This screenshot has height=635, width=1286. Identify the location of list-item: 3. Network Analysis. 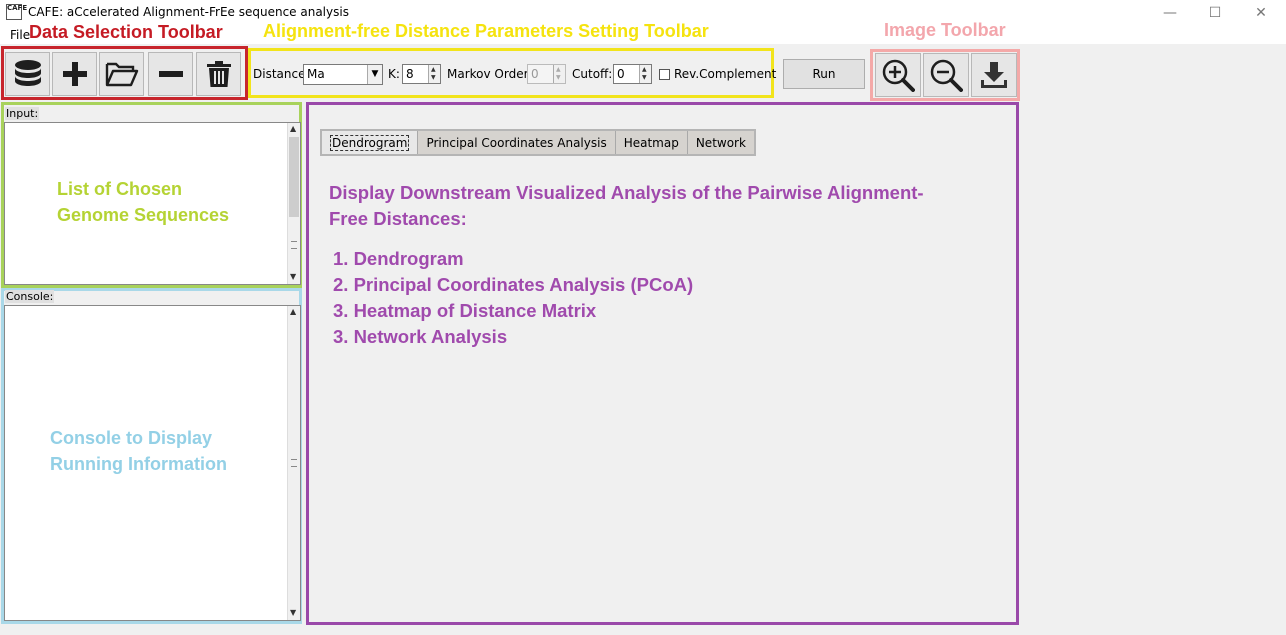
(420, 336).